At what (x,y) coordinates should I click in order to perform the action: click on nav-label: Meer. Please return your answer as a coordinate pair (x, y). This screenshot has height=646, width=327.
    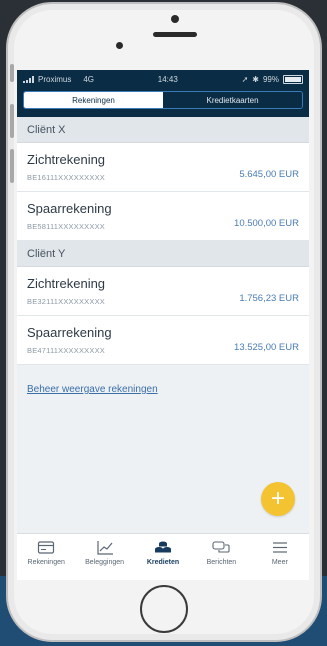
    Looking at the image, I should click on (279, 562).